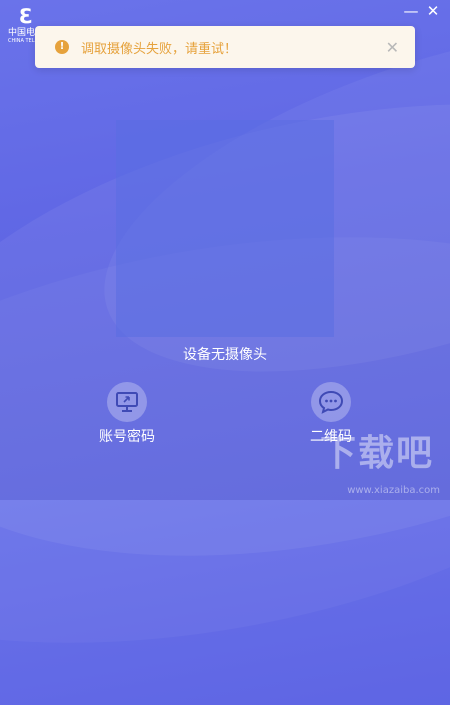  I want to click on camera-preview, so click(225, 228).